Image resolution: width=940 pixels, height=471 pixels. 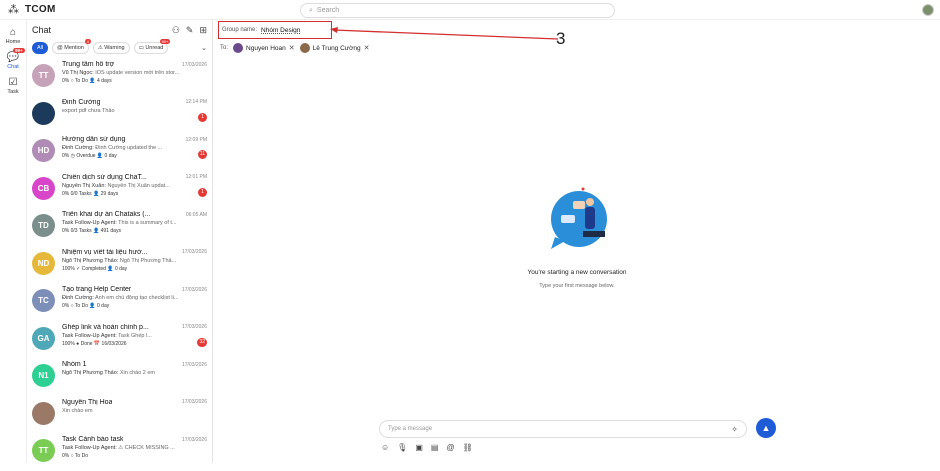 What do you see at coordinates (577, 272) in the screenshot?
I see `empty-state-title: You're starting a new conversation` at bounding box center [577, 272].